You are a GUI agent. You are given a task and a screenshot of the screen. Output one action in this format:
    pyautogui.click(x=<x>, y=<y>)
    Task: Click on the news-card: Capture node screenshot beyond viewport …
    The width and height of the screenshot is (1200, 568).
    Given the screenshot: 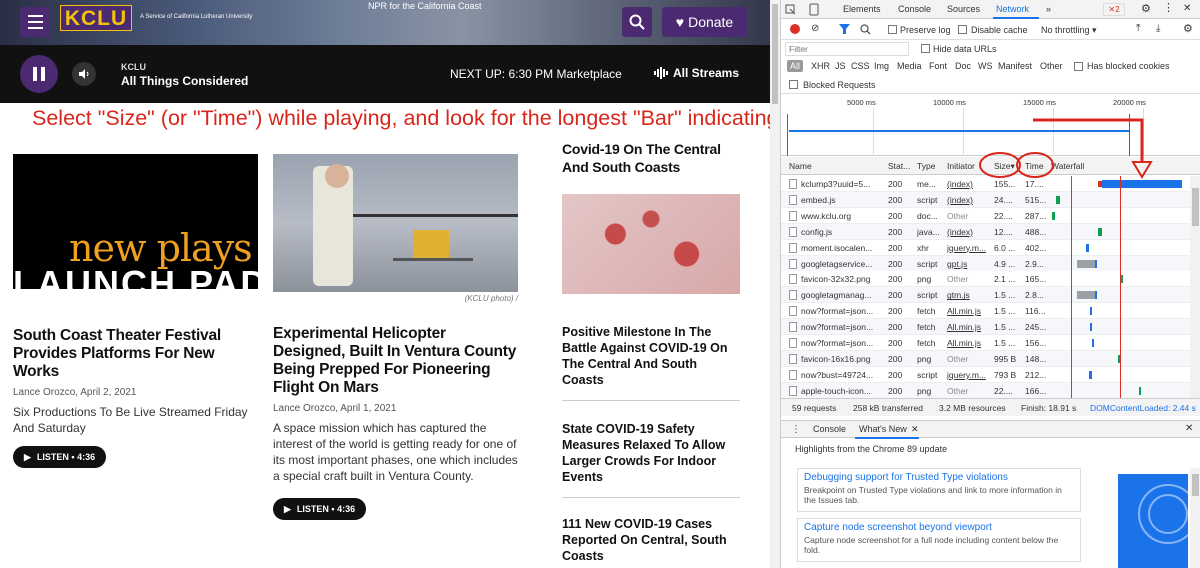 What is the action you would take?
    pyautogui.click(x=939, y=540)
    